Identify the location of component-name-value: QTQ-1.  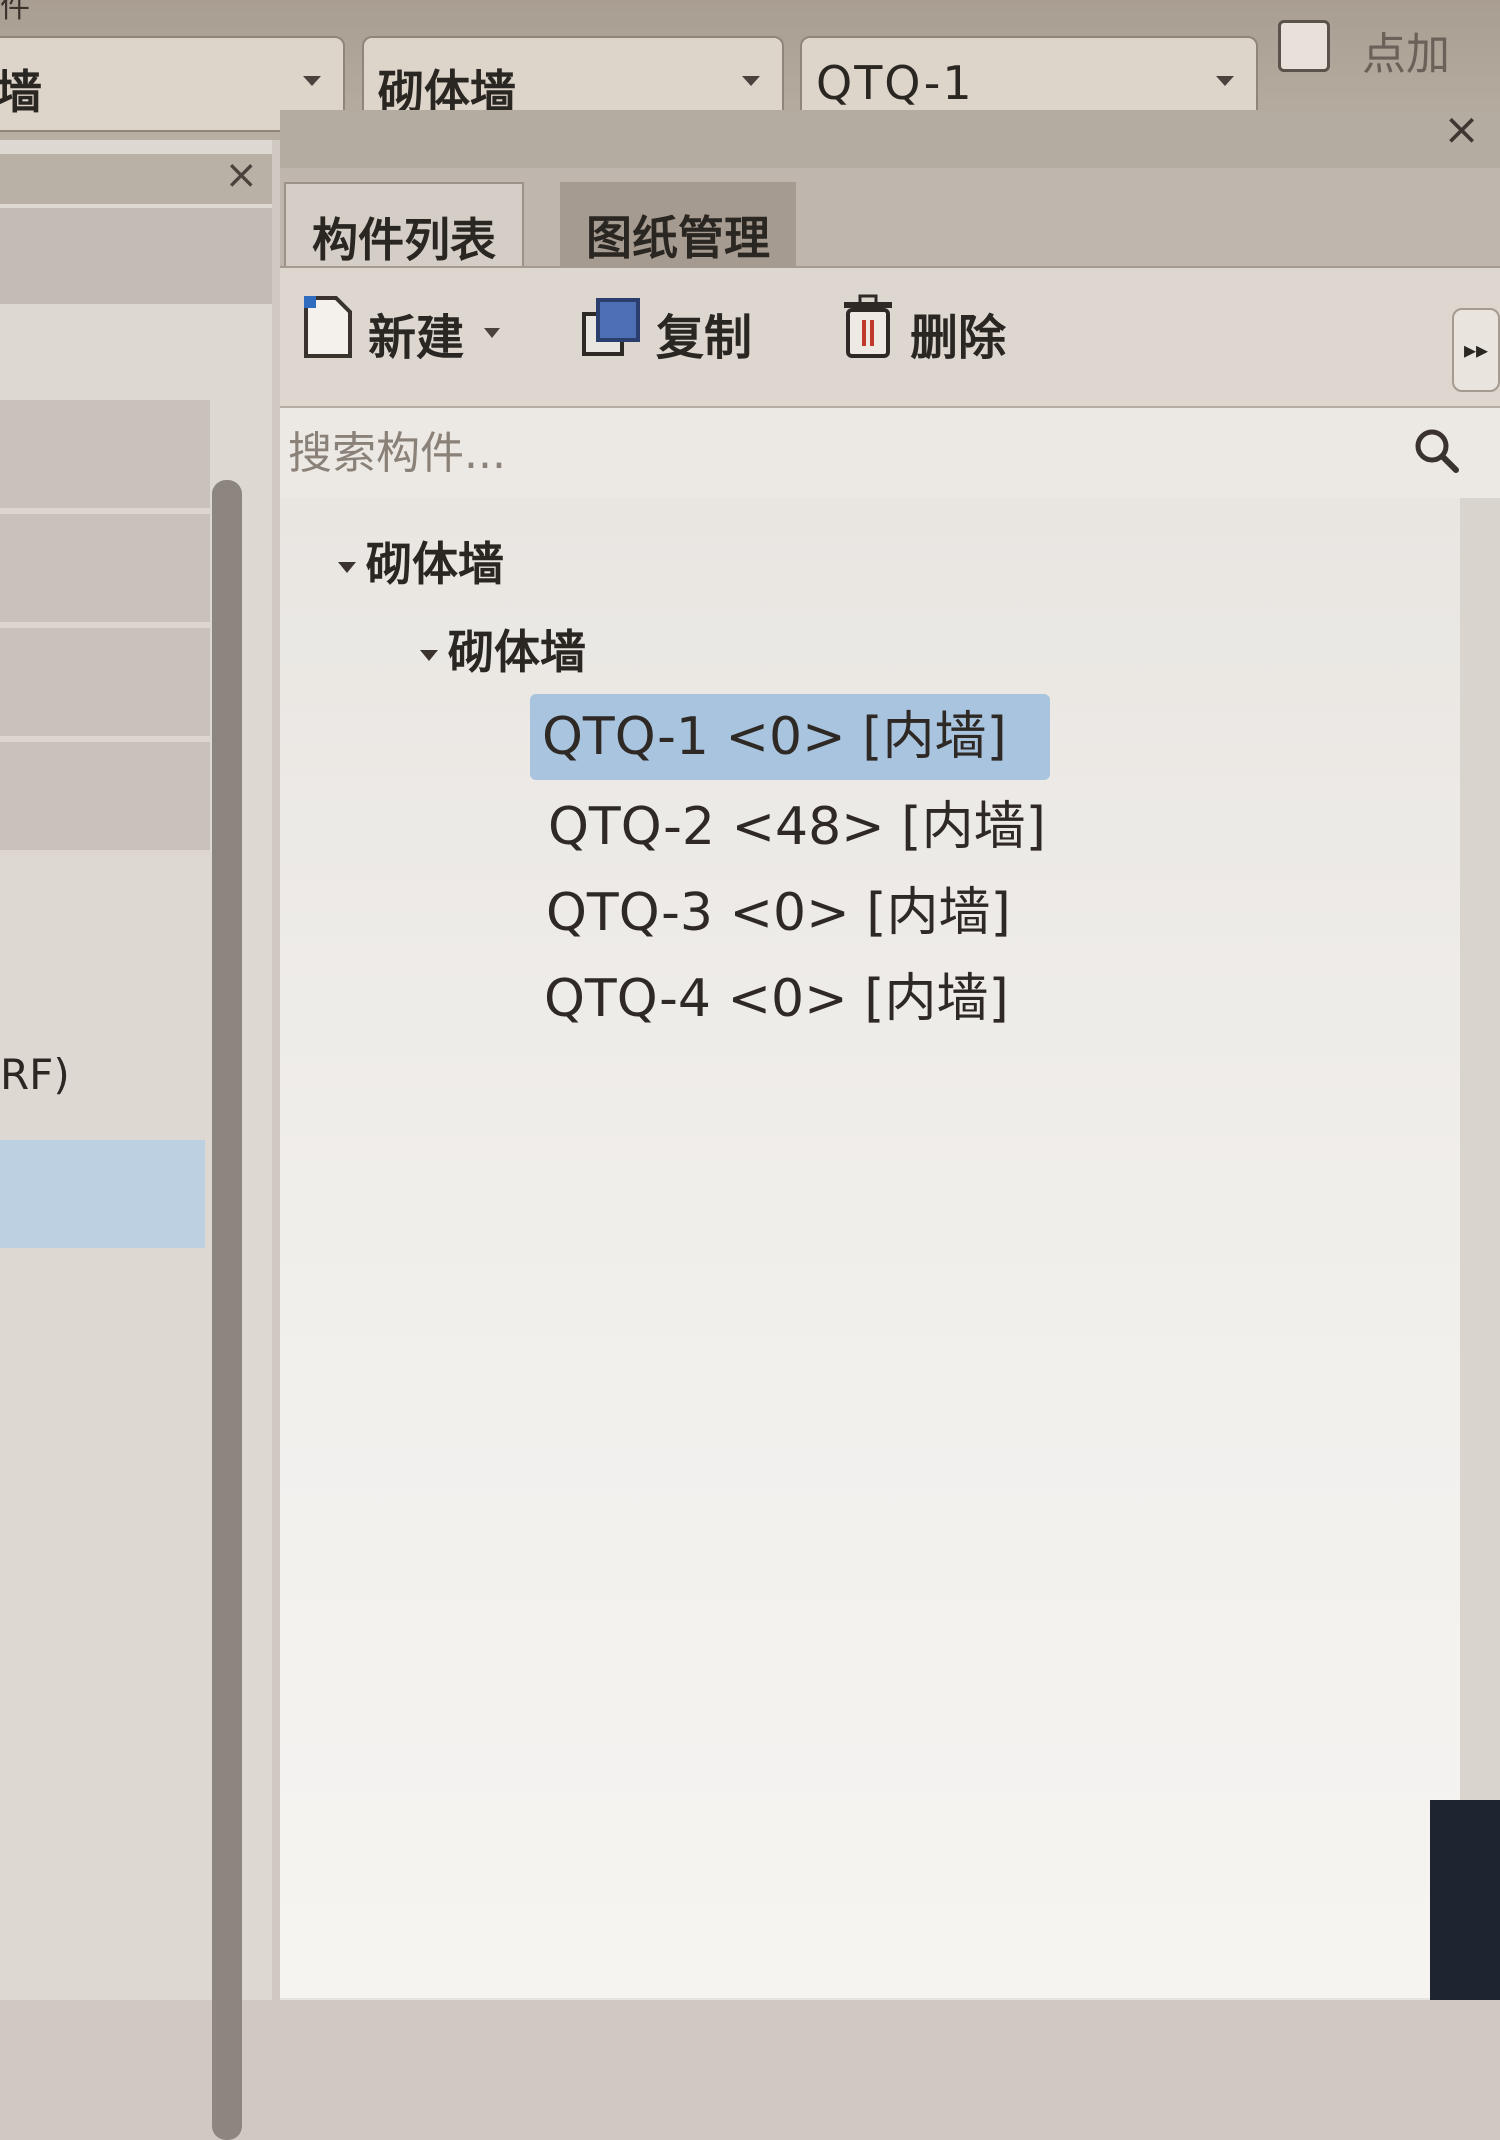
(895, 83).